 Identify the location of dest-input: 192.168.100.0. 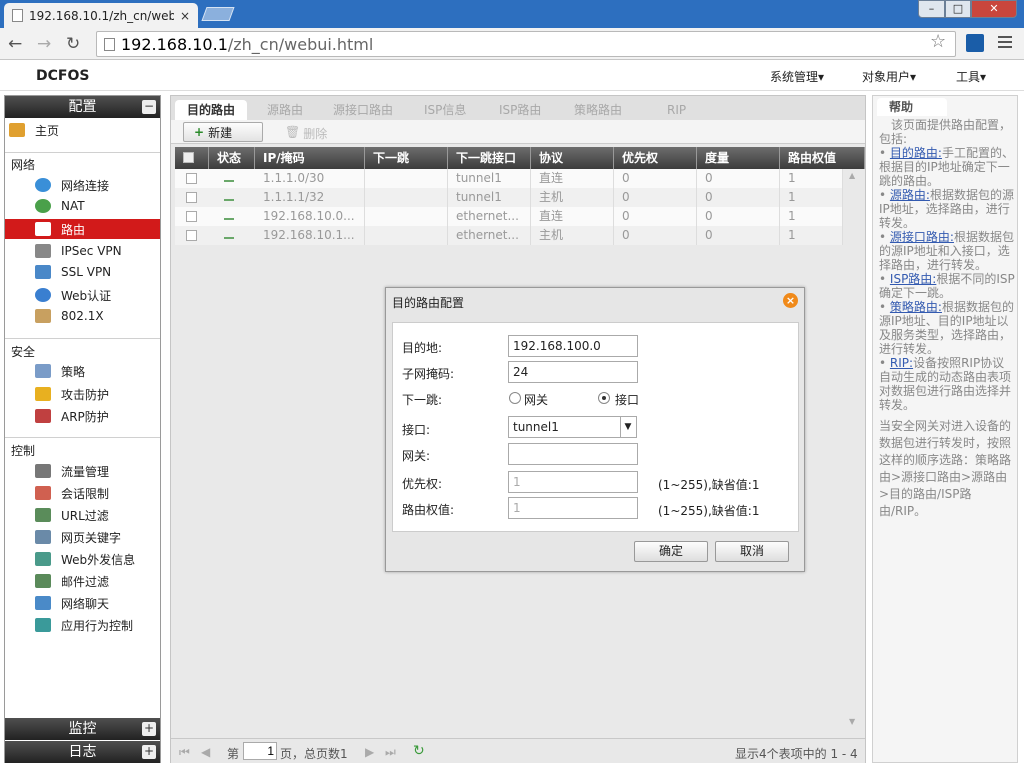
(573, 346).